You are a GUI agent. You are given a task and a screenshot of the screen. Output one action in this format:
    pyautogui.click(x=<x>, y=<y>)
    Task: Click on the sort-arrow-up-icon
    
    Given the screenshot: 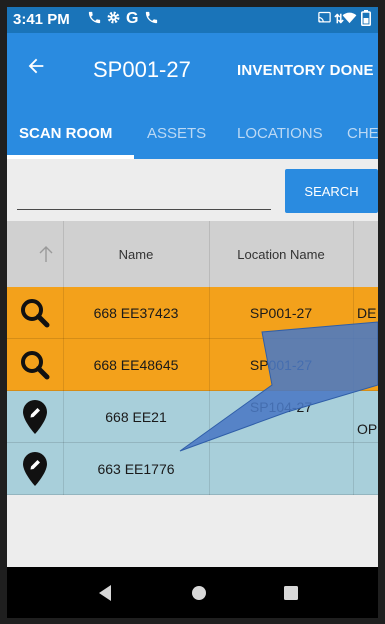 What is the action you would take?
    pyautogui.click(x=46, y=254)
    